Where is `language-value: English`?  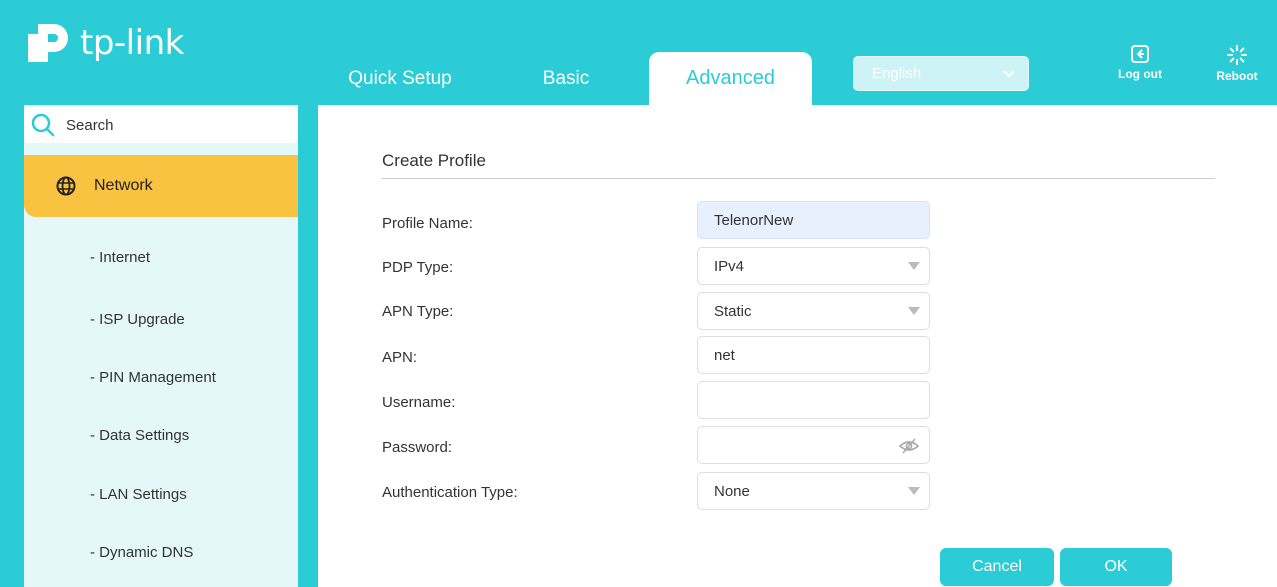 language-value: English is located at coordinates (897, 73).